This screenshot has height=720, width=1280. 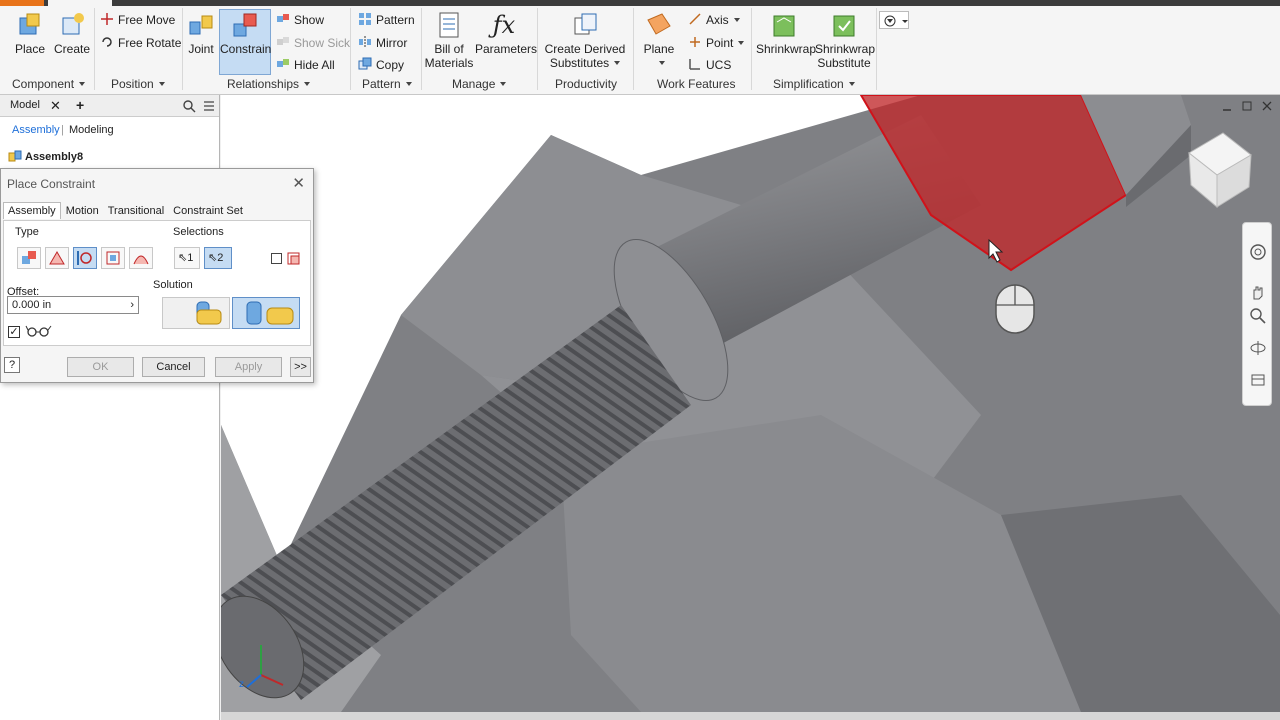 I want to click on axis-button: Axis, so click(x=714, y=20).